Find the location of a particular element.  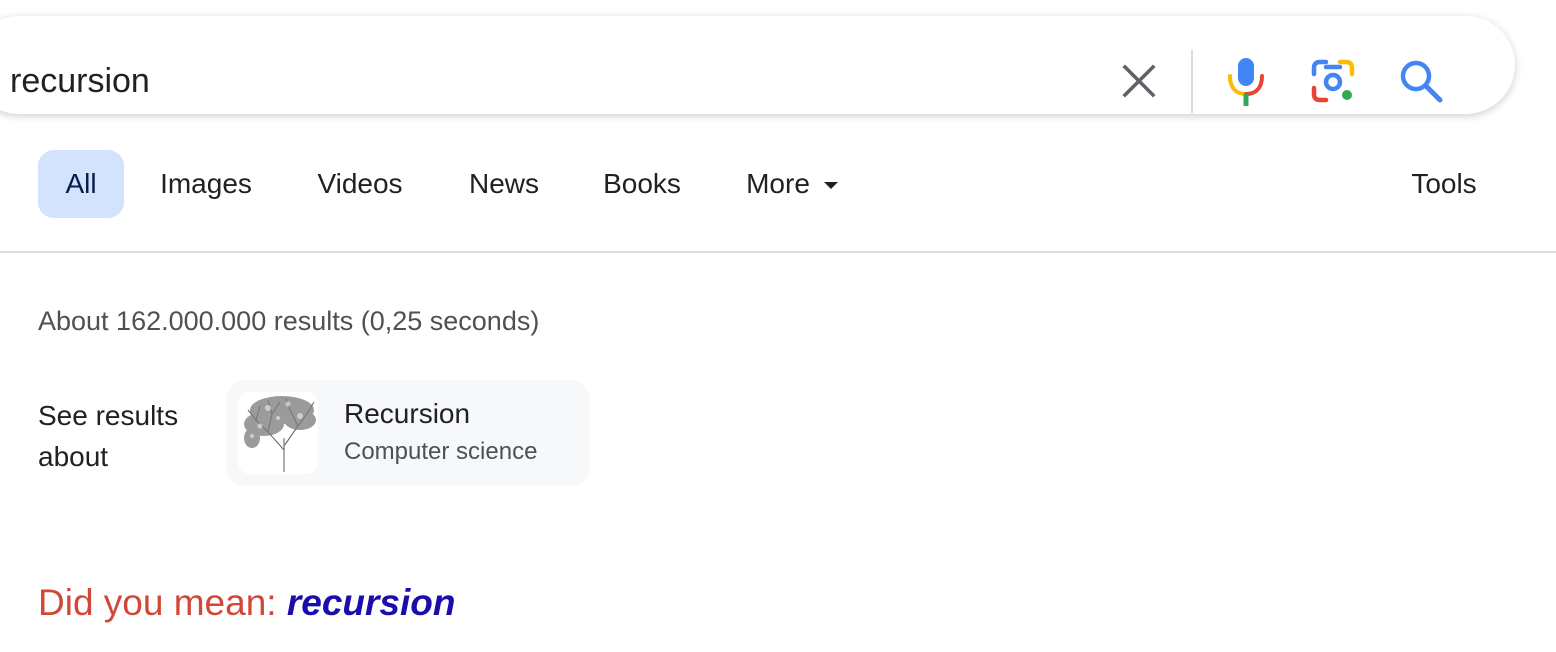

did-you-mean-suggestion-link: recursion is located at coordinates (371, 602).